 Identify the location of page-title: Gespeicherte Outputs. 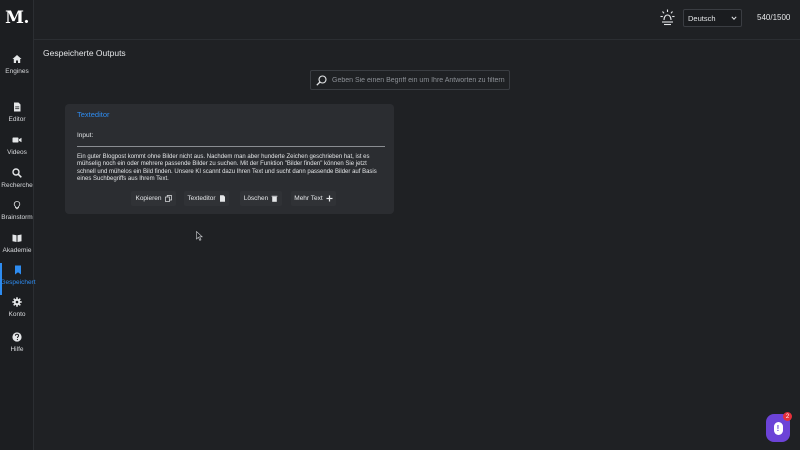
(84, 53).